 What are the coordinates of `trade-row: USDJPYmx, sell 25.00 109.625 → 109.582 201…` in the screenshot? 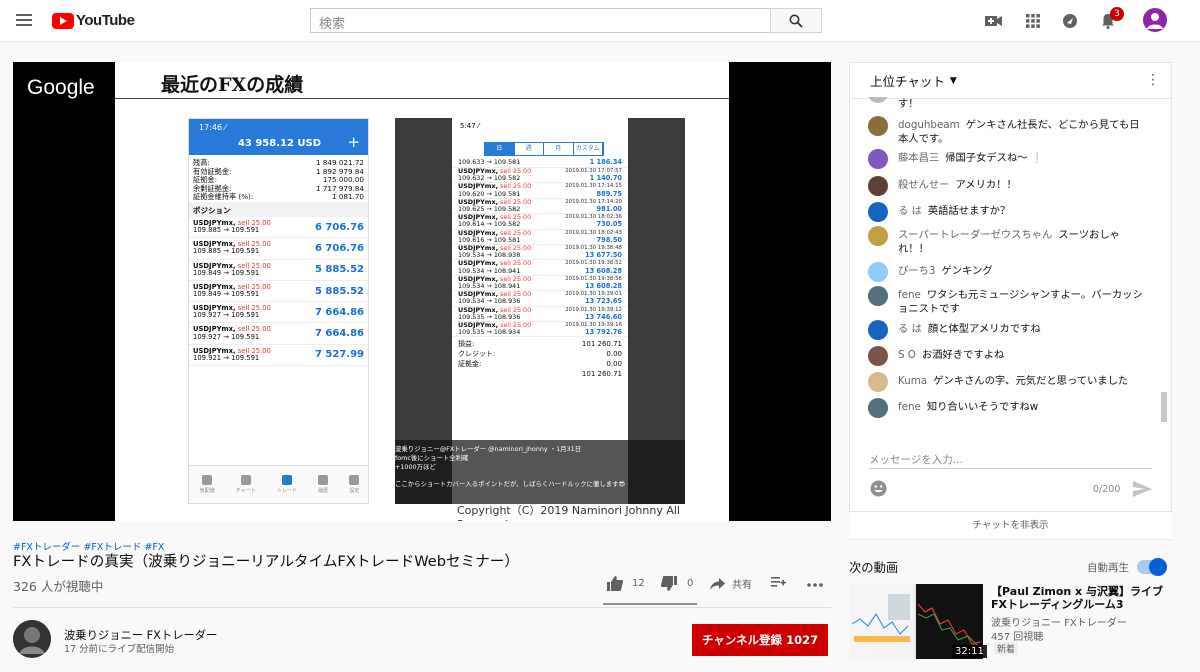 It's located at (540, 206).